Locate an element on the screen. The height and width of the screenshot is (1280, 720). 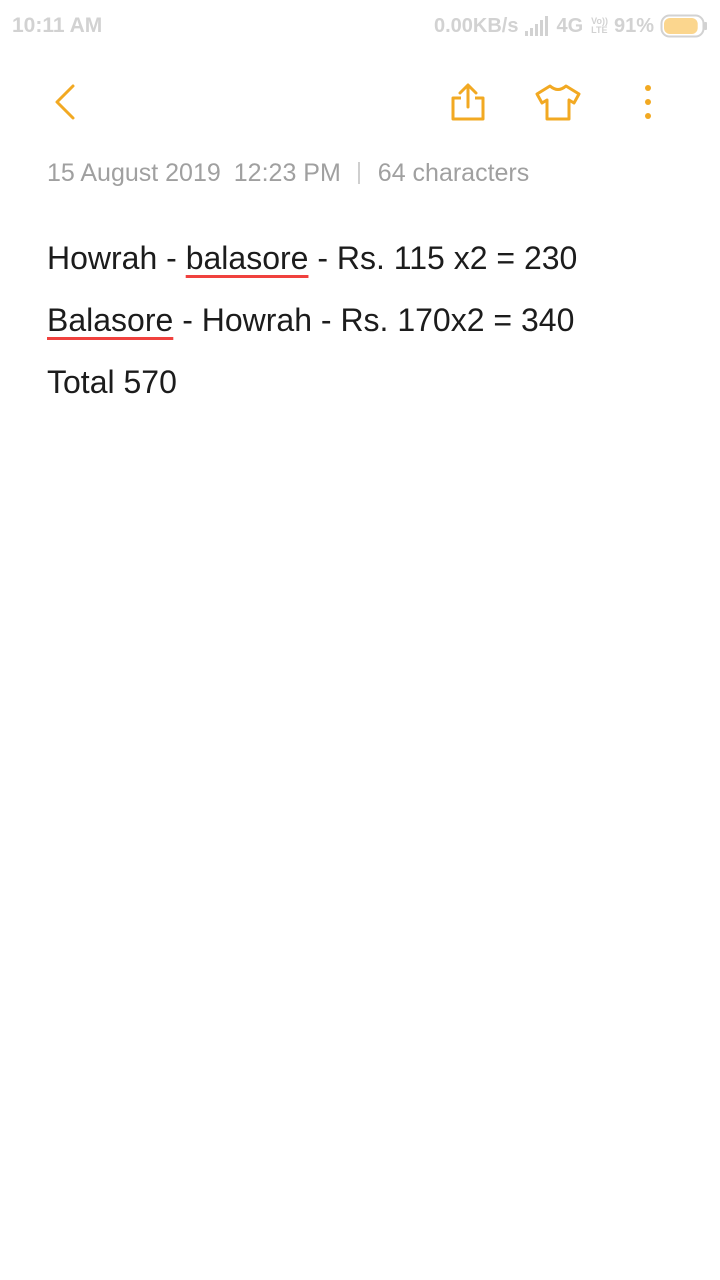
signal-icon is located at coordinates (537, 26).